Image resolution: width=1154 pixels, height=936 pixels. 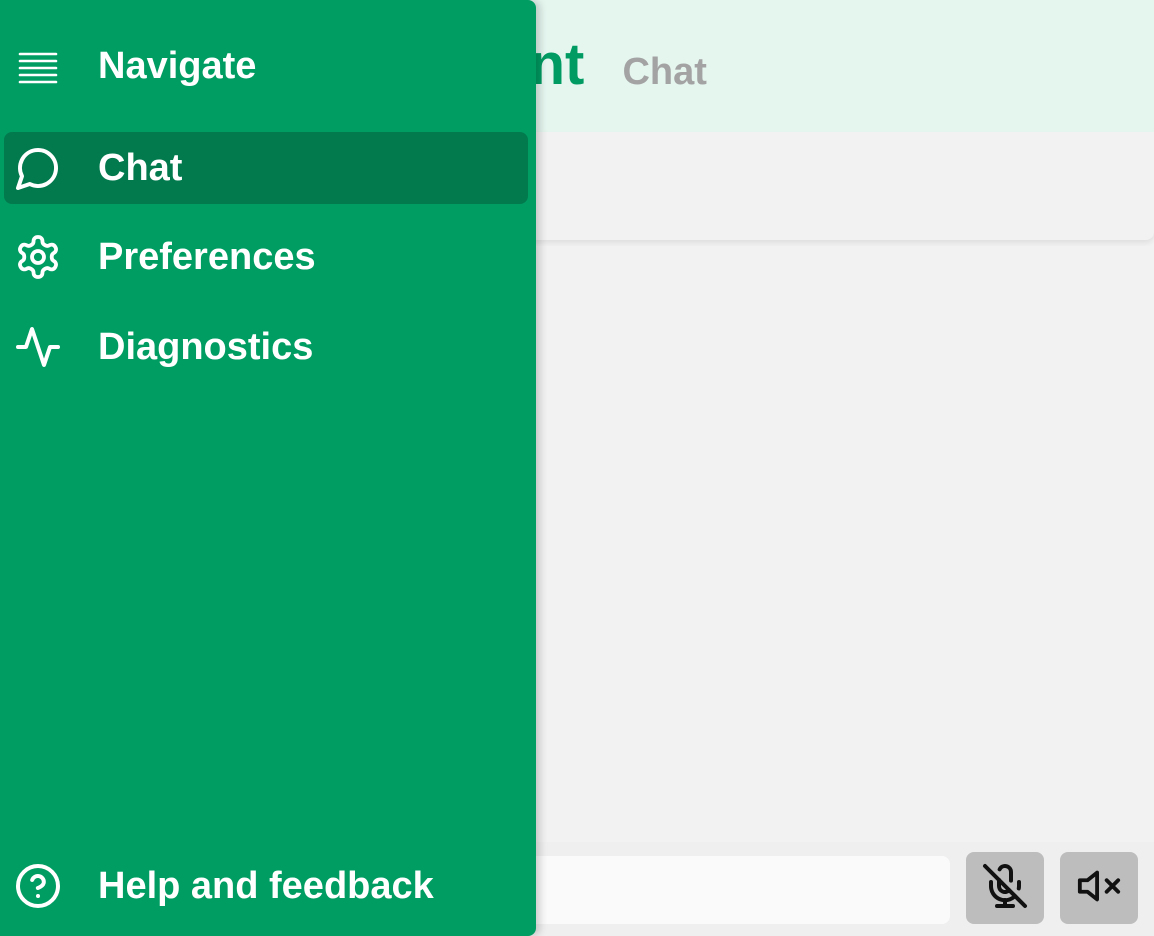 I want to click on menu-icon, so click(x=38, y=66).